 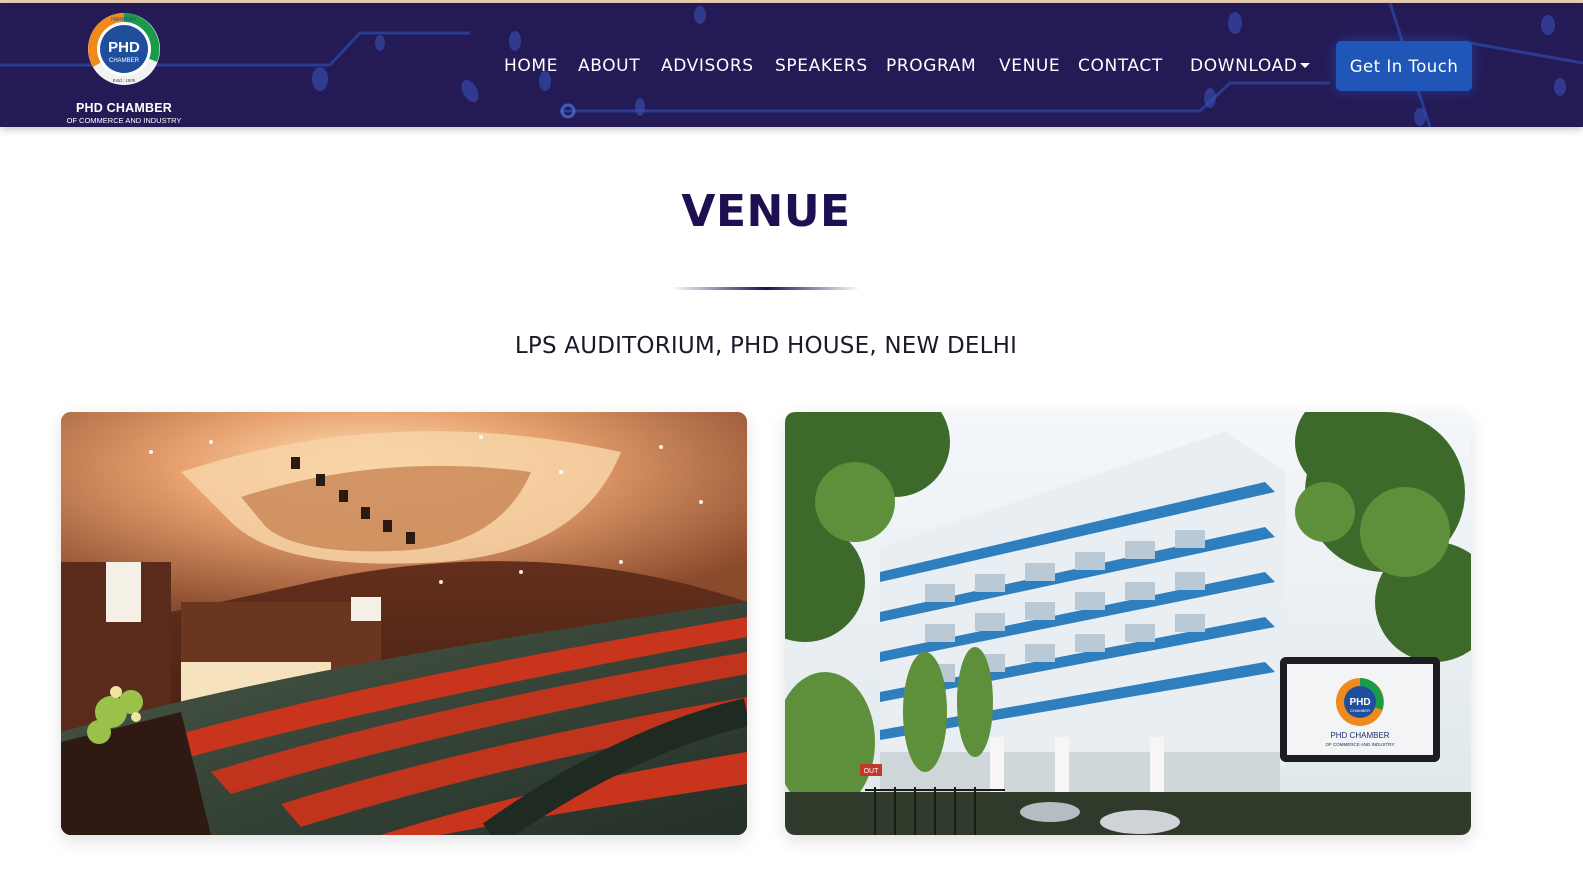 I want to click on logo-tagline: OF COMMERCE AND INDUSTRY, so click(x=124, y=120).